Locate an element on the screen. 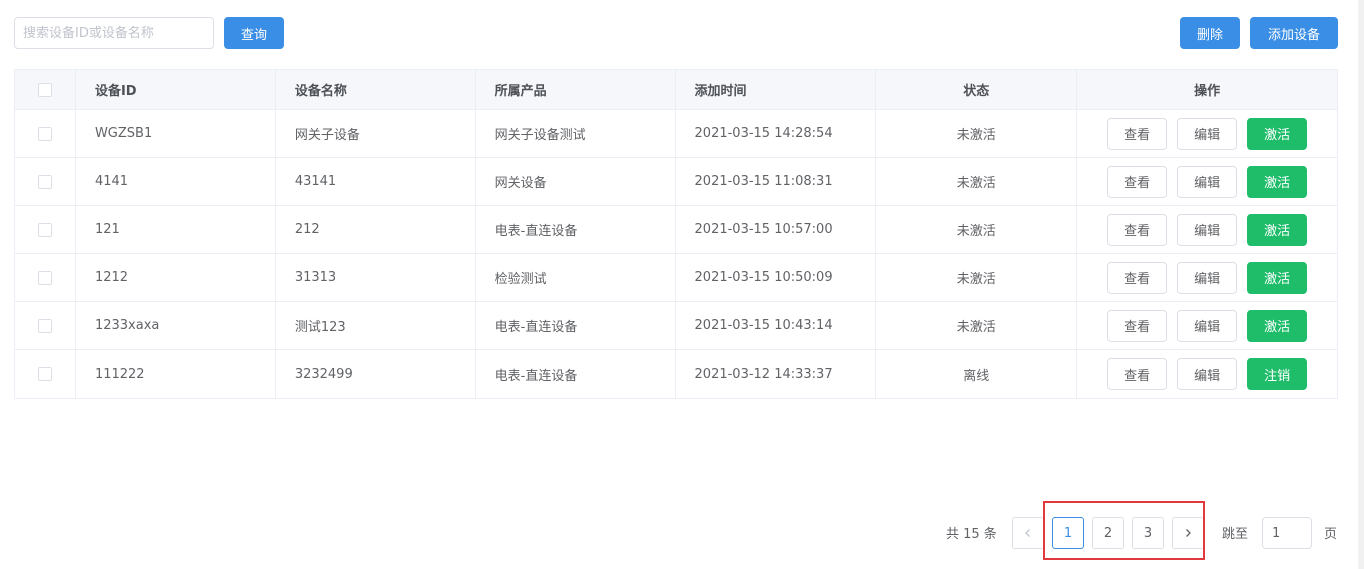  device-id-cell: 121 is located at coordinates (176, 229).